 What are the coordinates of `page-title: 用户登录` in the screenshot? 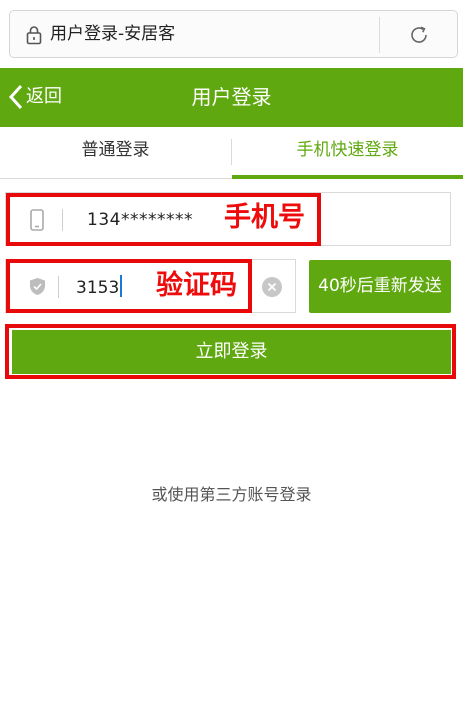 It's located at (231, 97).